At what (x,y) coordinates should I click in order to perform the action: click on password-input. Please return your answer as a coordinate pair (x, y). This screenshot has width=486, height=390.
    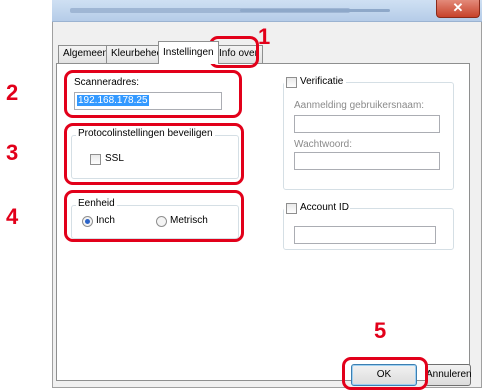
    Looking at the image, I should click on (367, 161).